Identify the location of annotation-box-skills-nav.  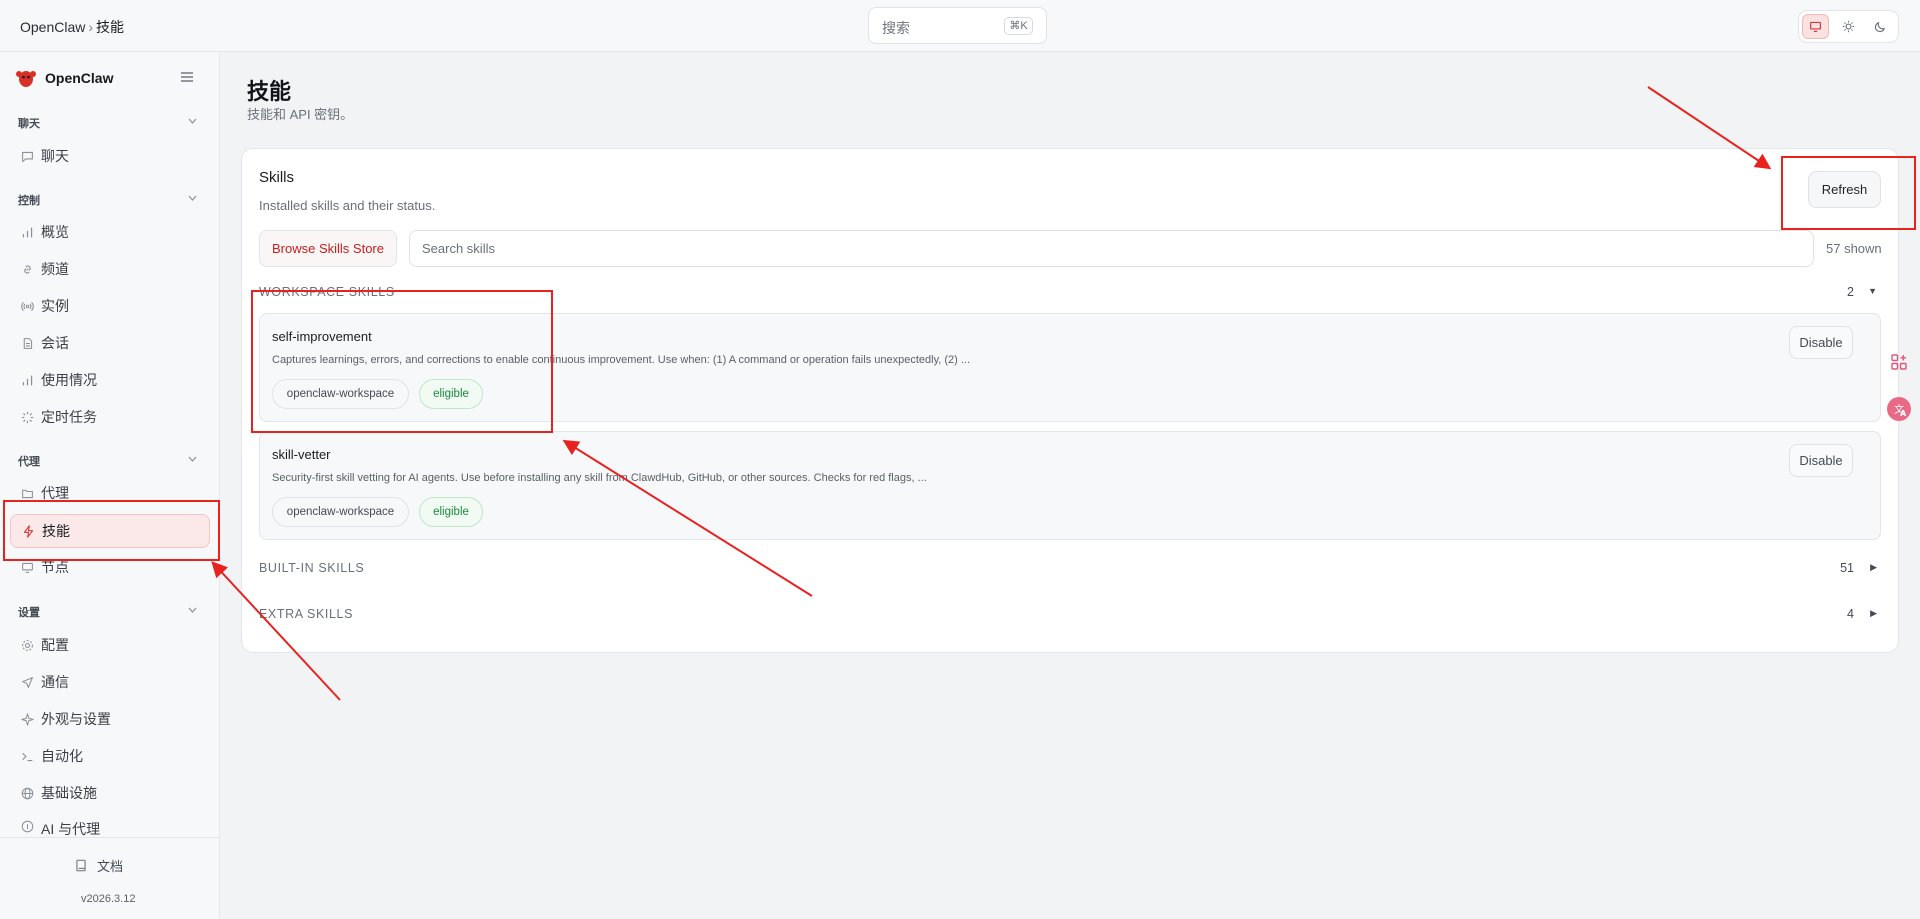
(111, 530).